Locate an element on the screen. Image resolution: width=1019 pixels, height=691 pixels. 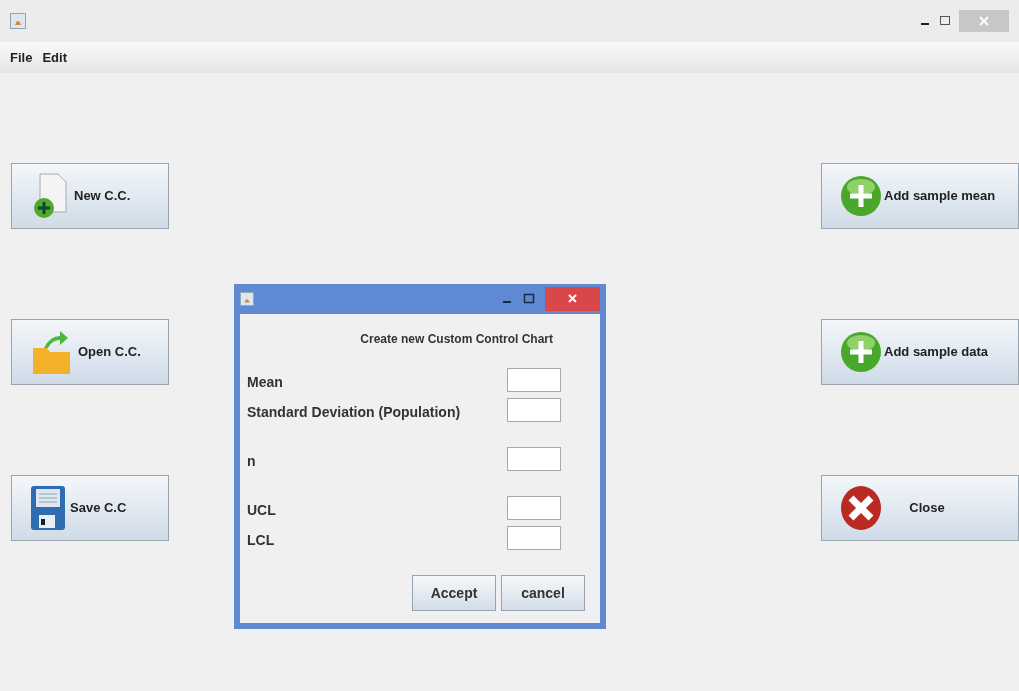
field-label: n is located at coordinates (251, 461).